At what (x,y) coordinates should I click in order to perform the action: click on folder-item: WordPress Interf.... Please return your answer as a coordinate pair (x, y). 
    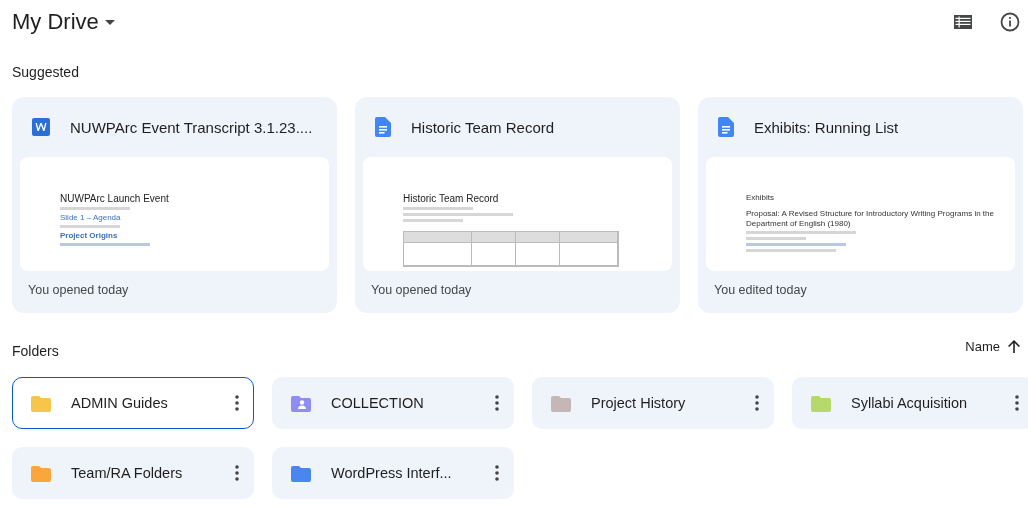
    Looking at the image, I should click on (393, 473).